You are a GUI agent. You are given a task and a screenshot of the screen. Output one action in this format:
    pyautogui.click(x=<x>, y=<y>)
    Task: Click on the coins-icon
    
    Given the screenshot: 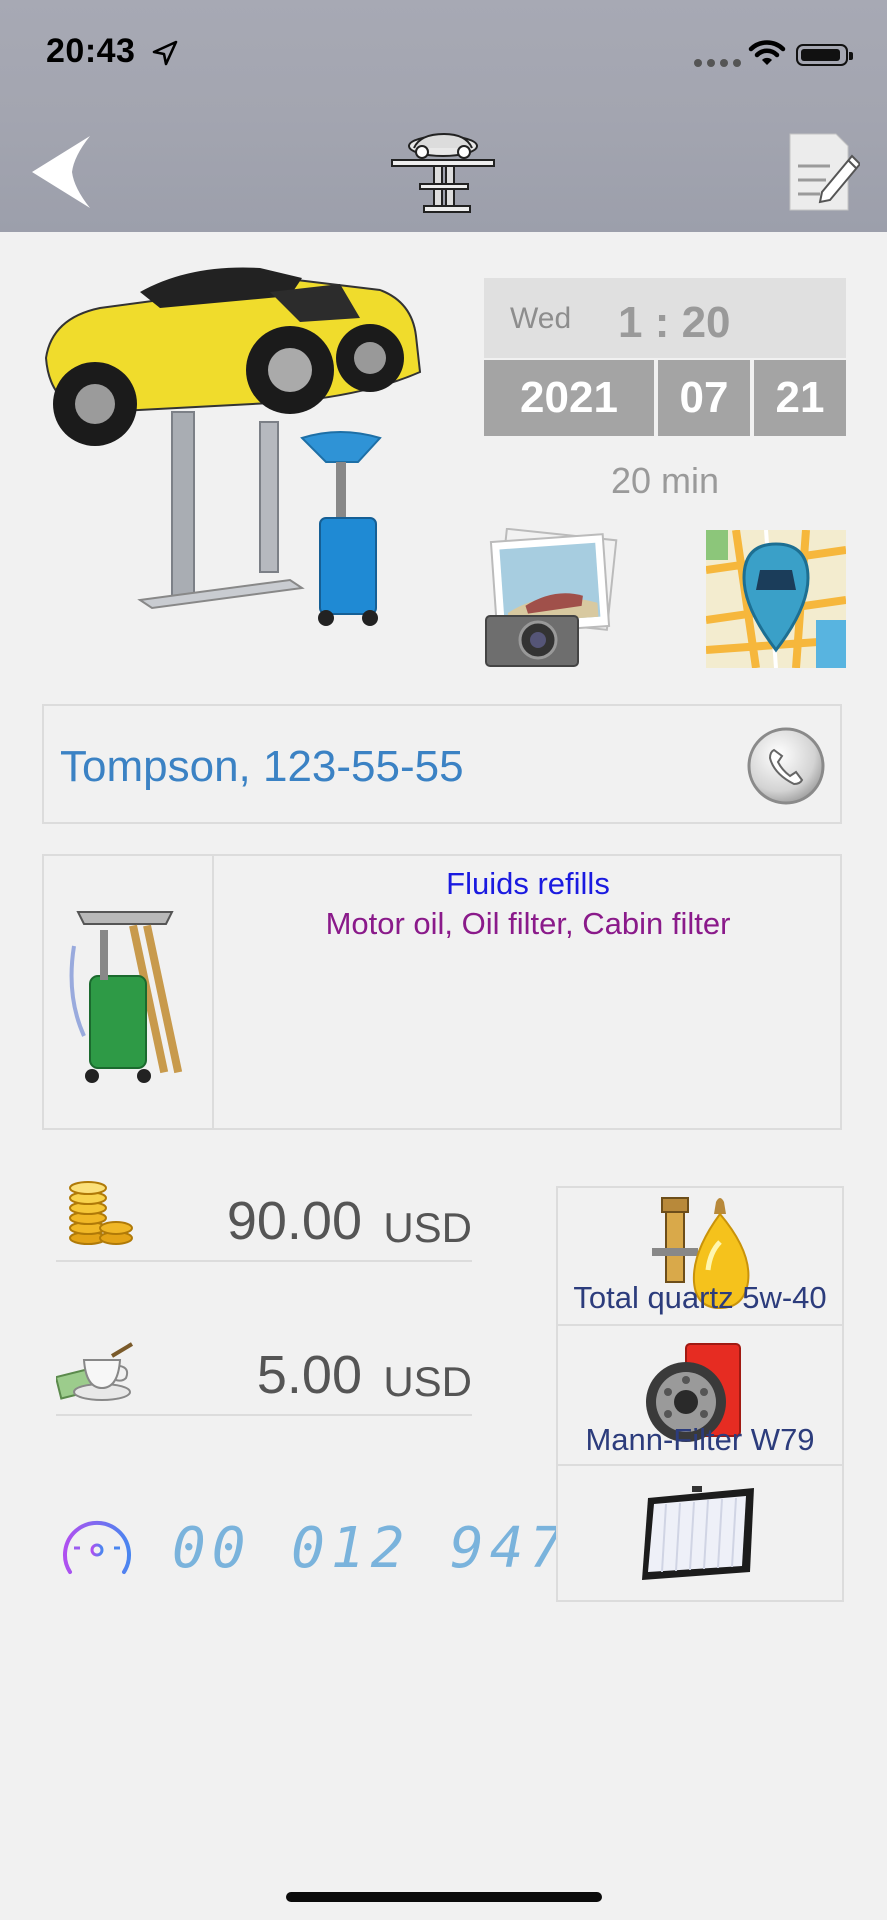 What is the action you would take?
    pyautogui.click(x=101, y=1213)
    